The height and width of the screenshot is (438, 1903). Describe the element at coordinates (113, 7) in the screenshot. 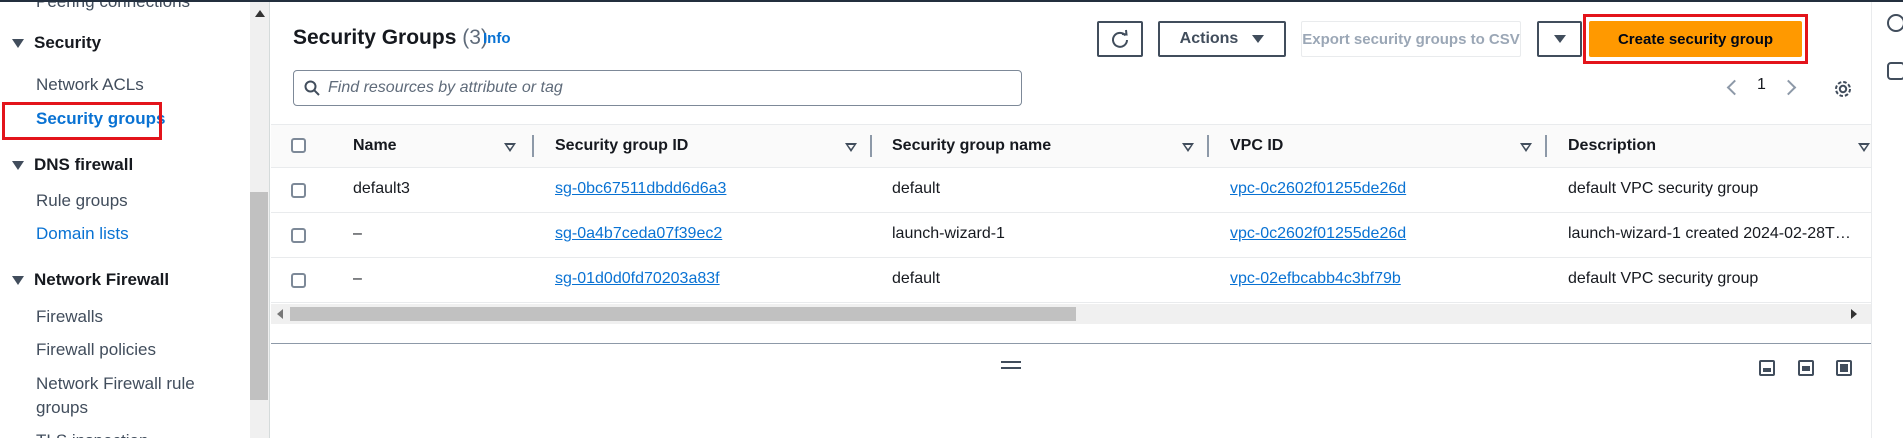

I see `sidebar-item-peering-connections: Peering connections` at that location.